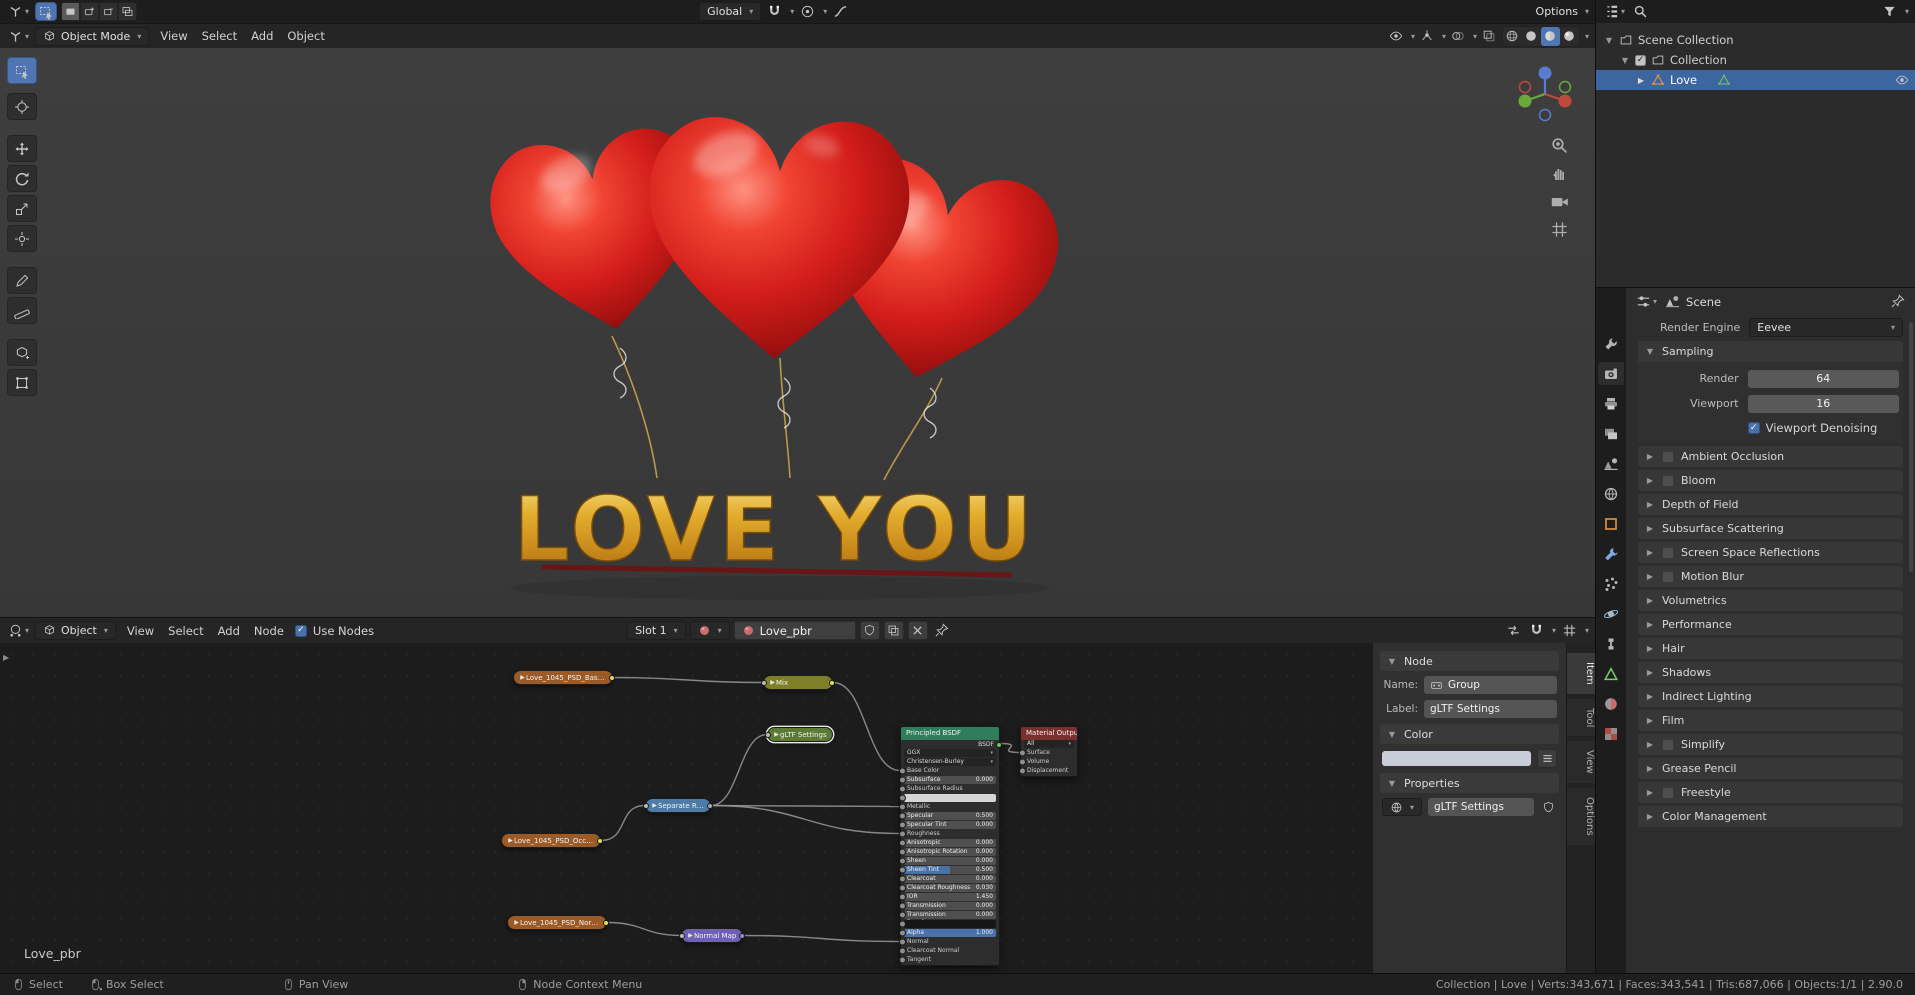 This screenshot has height=995, width=1915. I want to click on node-name-field: Group, so click(1490, 685).